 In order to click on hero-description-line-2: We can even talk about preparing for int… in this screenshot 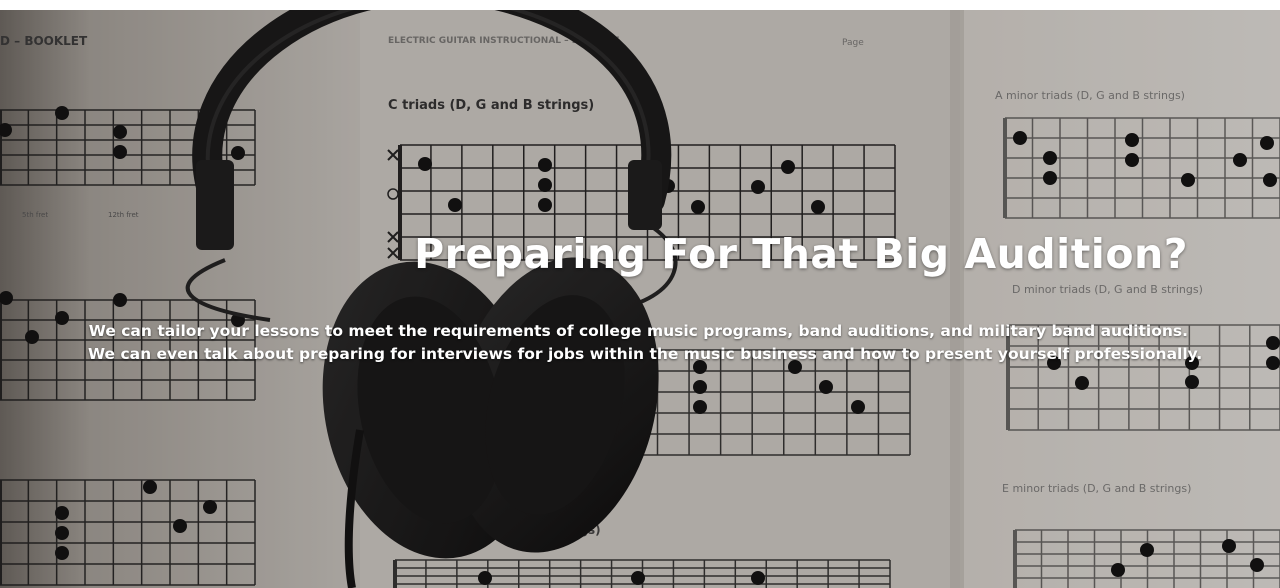, I will do `click(645, 354)`.